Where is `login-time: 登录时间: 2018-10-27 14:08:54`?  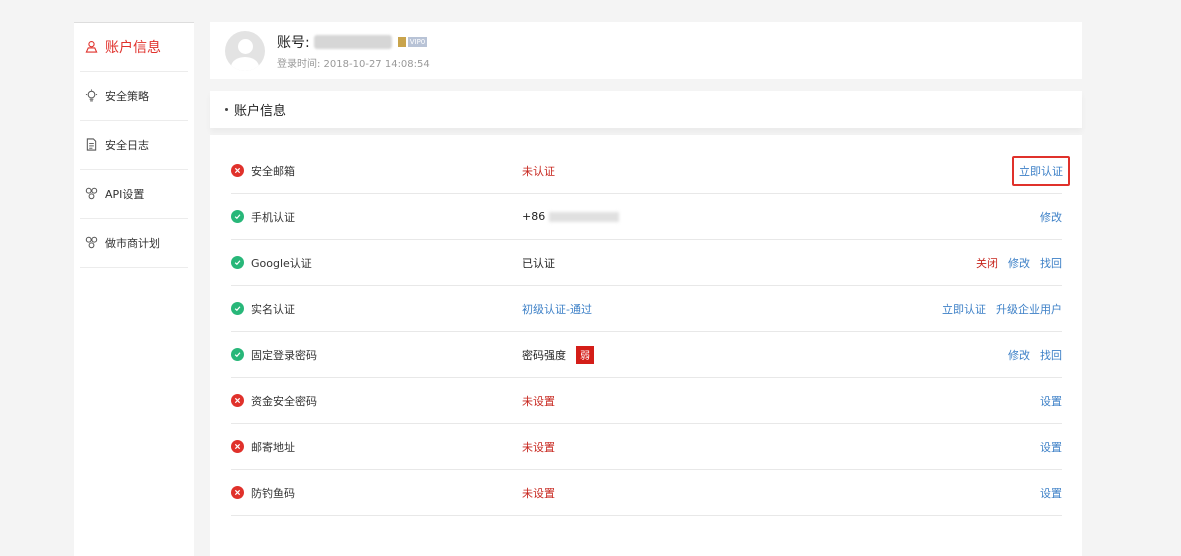
login-time: 登录时间: 2018-10-27 14:08:54 is located at coordinates (353, 64).